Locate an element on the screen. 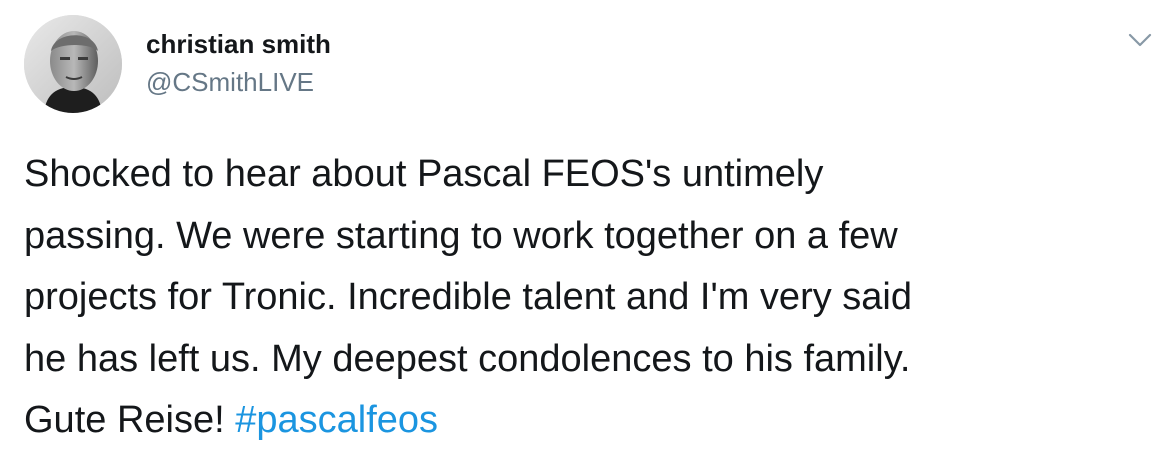 This screenshot has width=1172, height=452. tweet-text-line: Gute Reise! is located at coordinates (130, 420).